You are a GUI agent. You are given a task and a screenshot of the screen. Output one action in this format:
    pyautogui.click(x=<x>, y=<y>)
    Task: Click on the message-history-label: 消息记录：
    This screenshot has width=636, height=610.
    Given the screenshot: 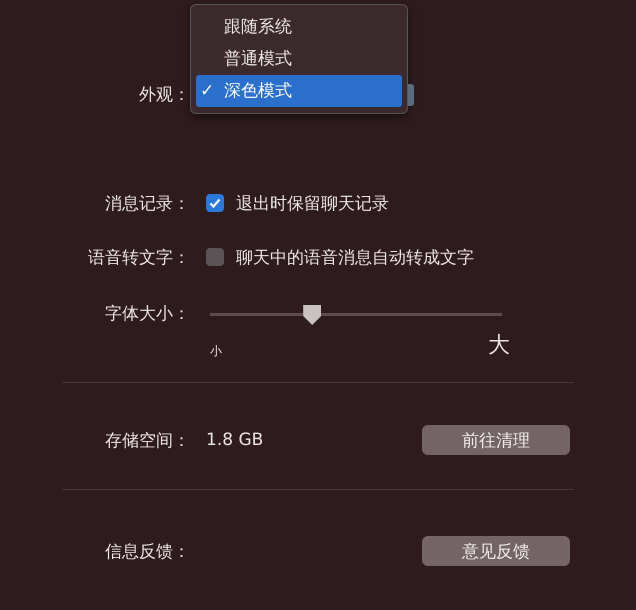 What is the action you would take?
    pyautogui.click(x=147, y=203)
    